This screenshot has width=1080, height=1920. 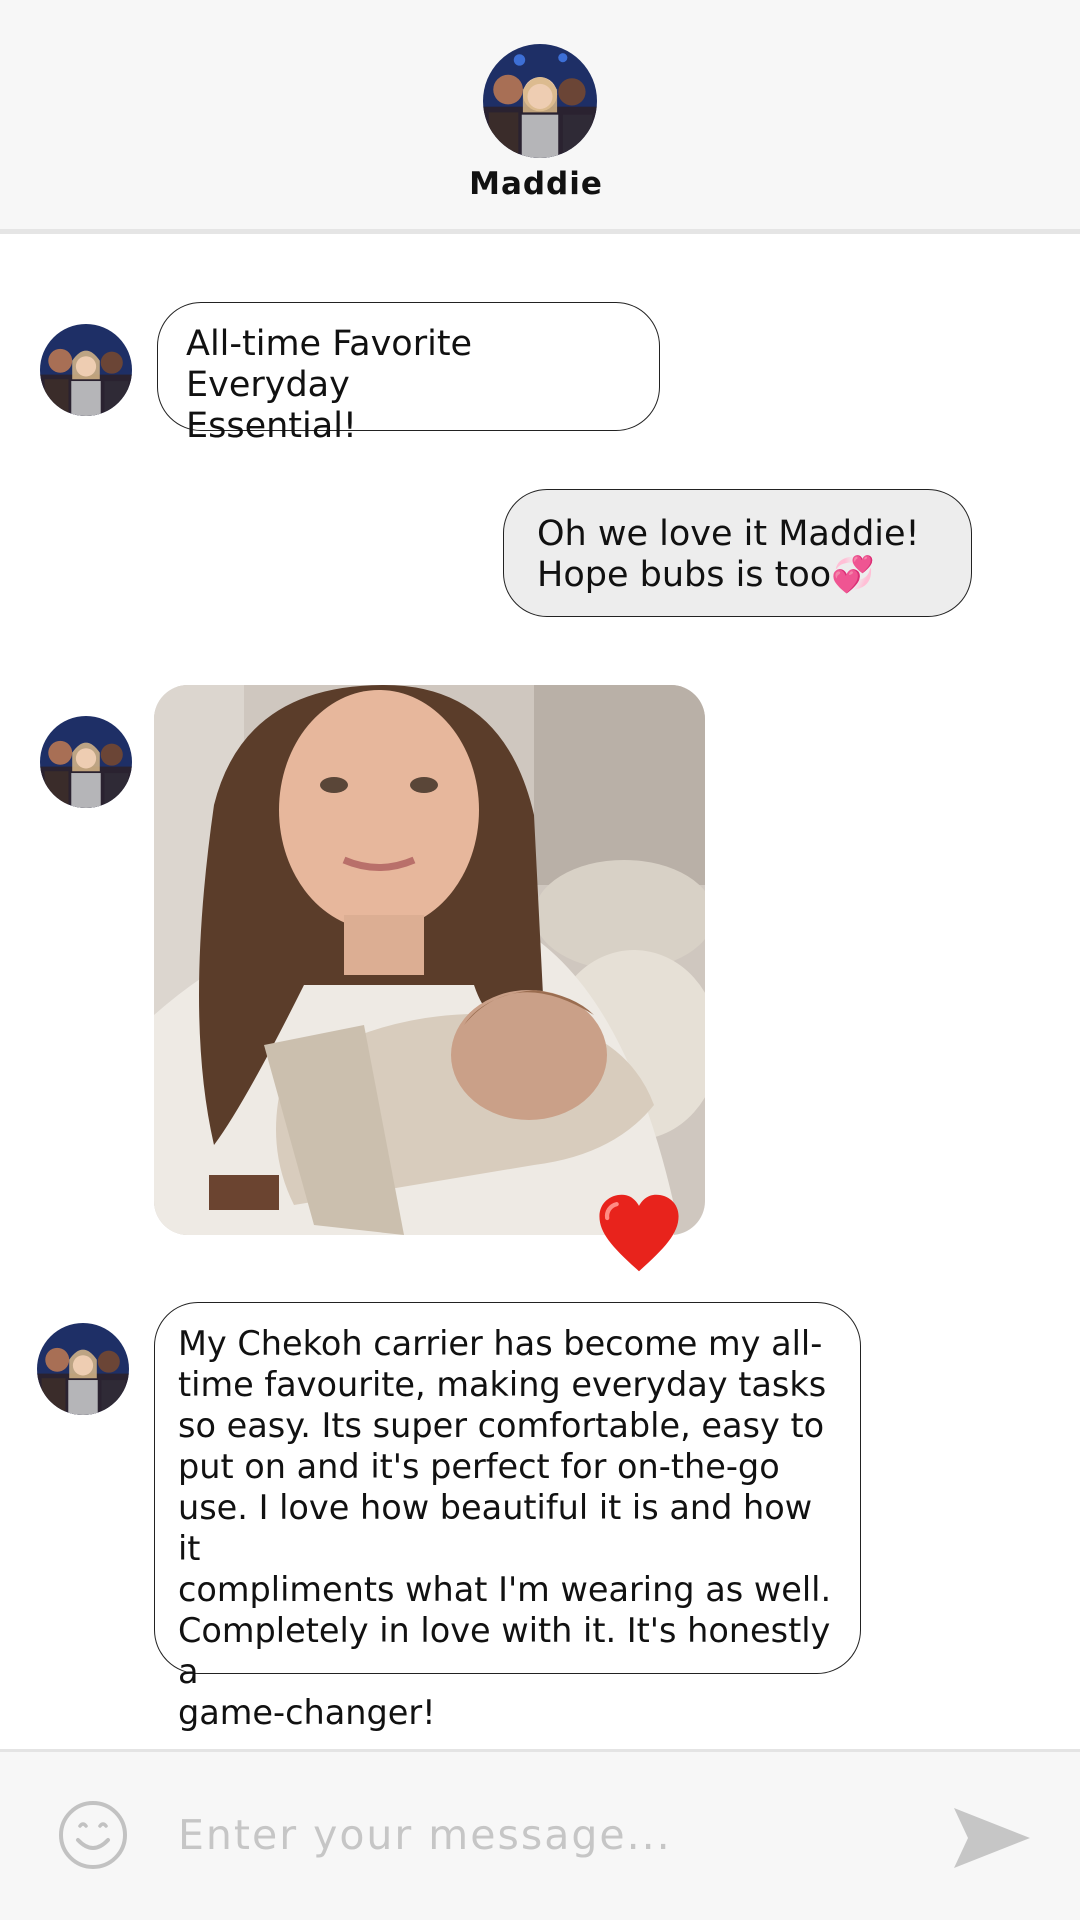 I want to click on message-bubble-incoming: All-time Favorite Everyday Essential!, so click(x=408, y=374).